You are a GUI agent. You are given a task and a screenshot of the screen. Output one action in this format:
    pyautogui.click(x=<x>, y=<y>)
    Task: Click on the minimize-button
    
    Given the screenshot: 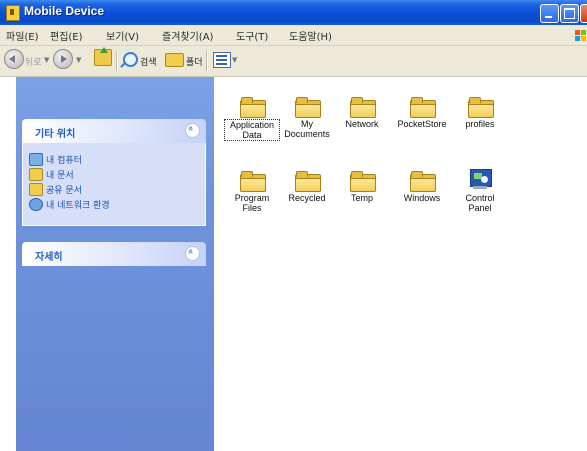 What is the action you would take?
    pyautogui.click(x=549, y=13)
    